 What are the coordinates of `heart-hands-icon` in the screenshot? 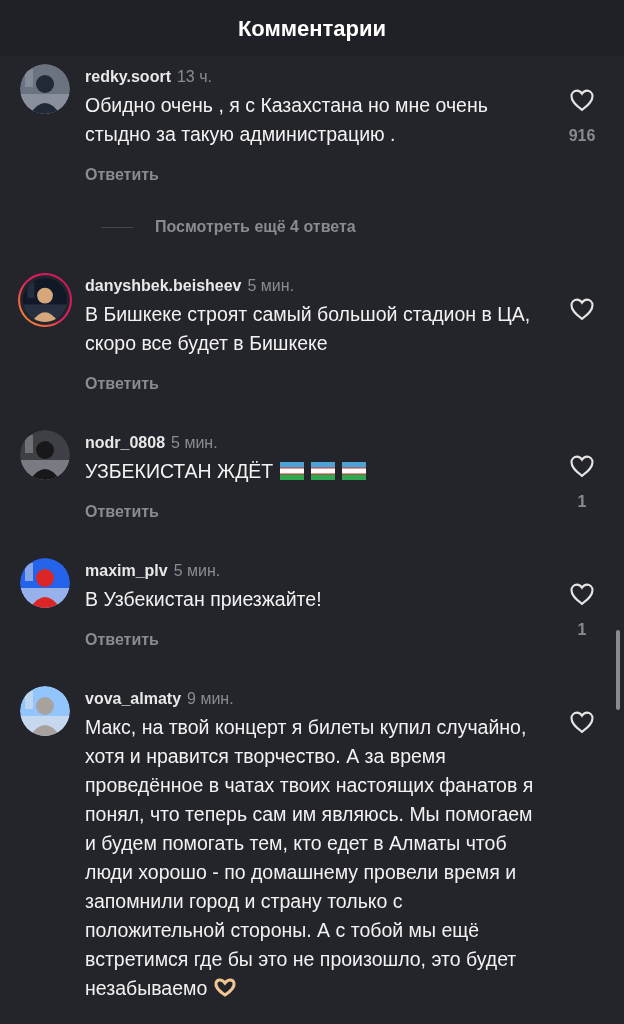 It's located at (225, 987).